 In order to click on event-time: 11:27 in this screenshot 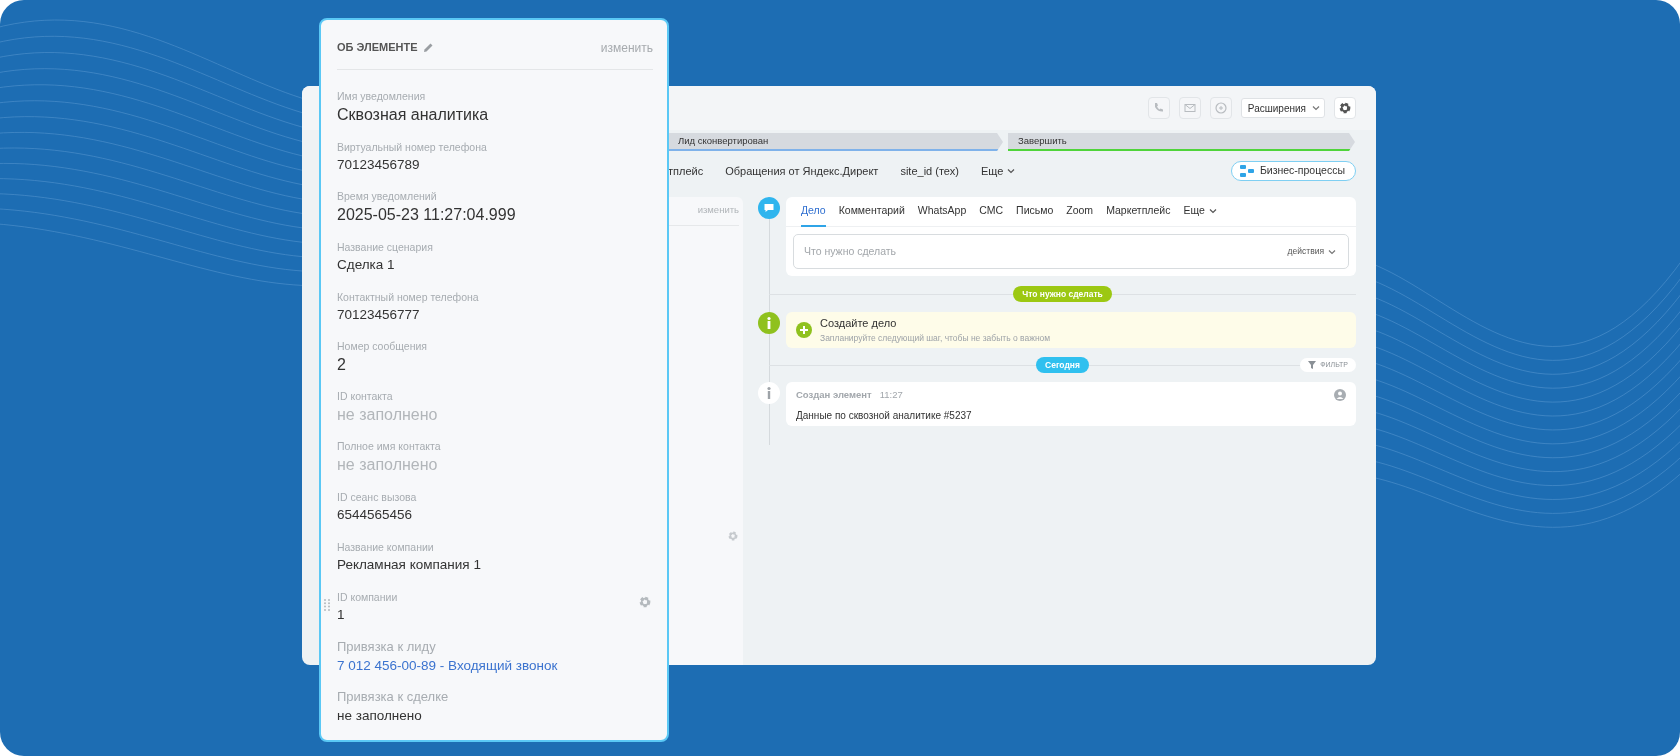, I will do `click(891, 395)`.